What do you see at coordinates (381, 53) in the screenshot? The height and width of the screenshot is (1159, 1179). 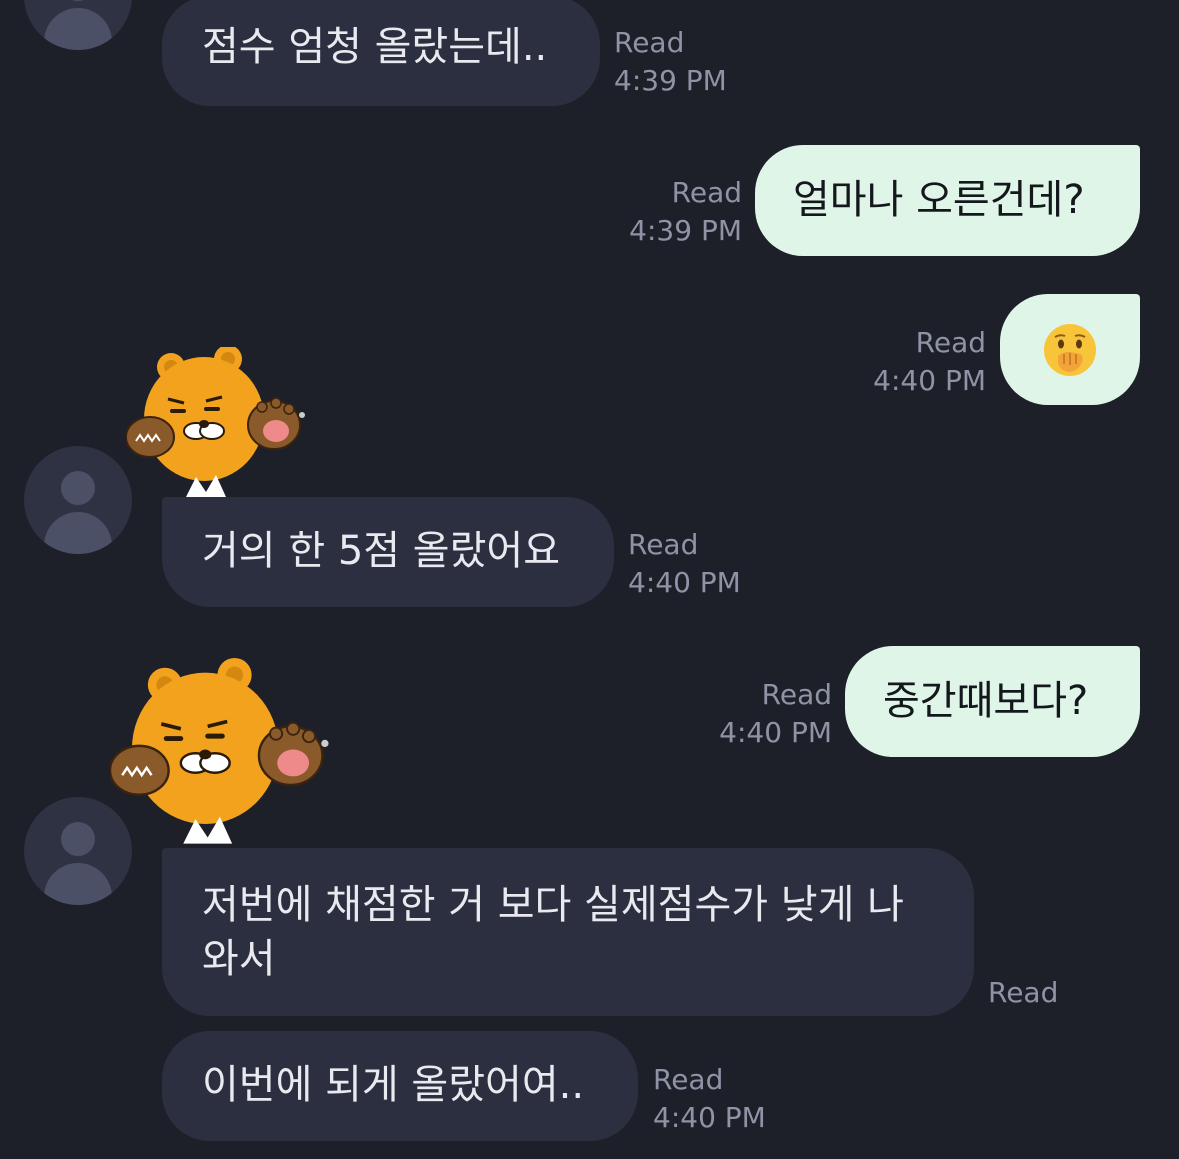 I see `message-bubble-incoming: 점수 엄청 올랐는데..` at bounding box center [381, 53].